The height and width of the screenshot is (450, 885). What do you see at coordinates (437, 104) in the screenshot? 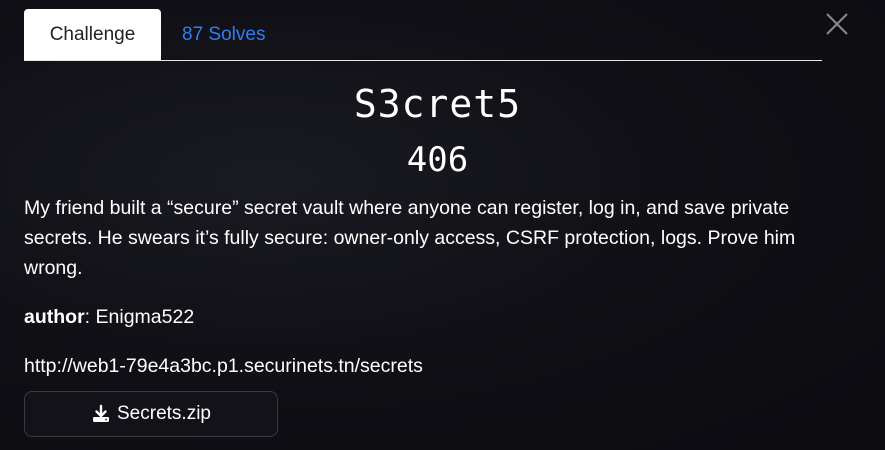
I see `challenge-title: S3cret5` at bounding box center [437, 104].